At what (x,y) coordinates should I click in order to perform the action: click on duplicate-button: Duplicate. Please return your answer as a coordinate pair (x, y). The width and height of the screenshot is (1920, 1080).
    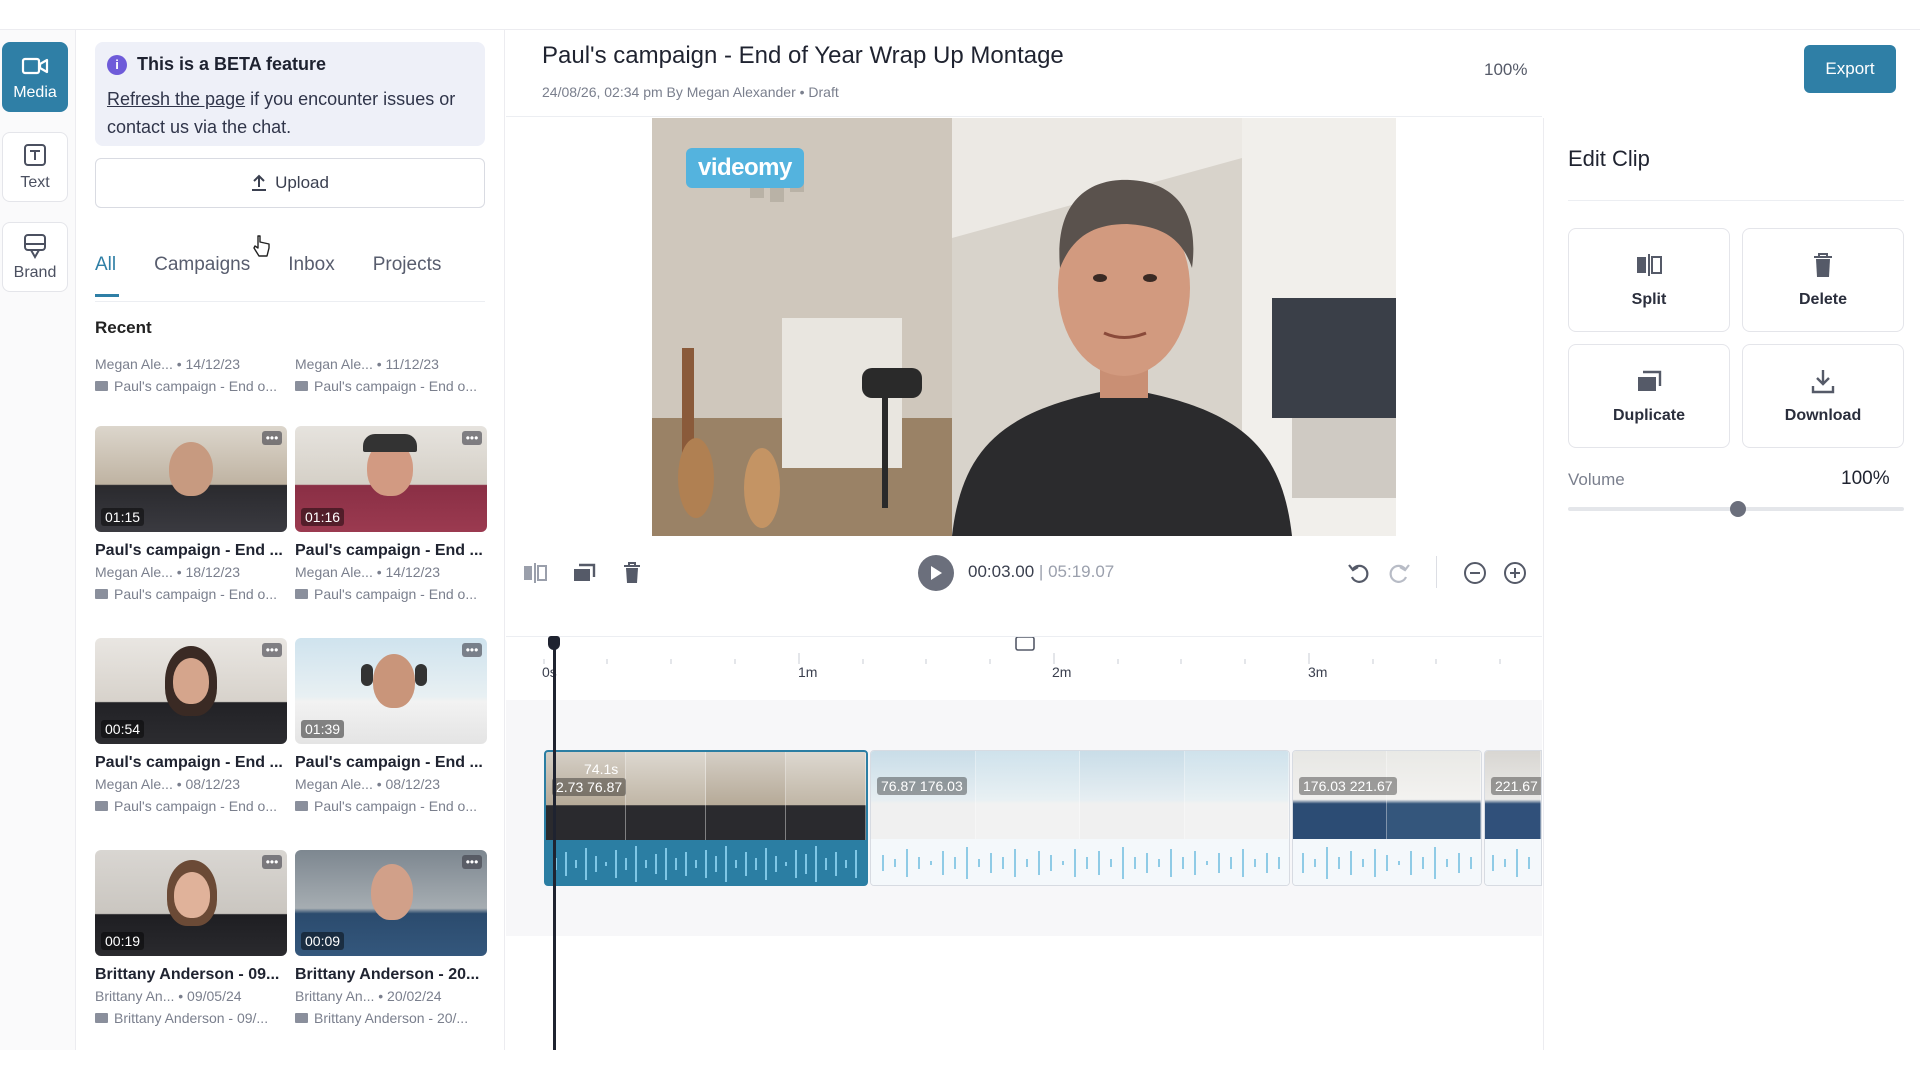
    Looking at the image, I should click on (1649, 396).